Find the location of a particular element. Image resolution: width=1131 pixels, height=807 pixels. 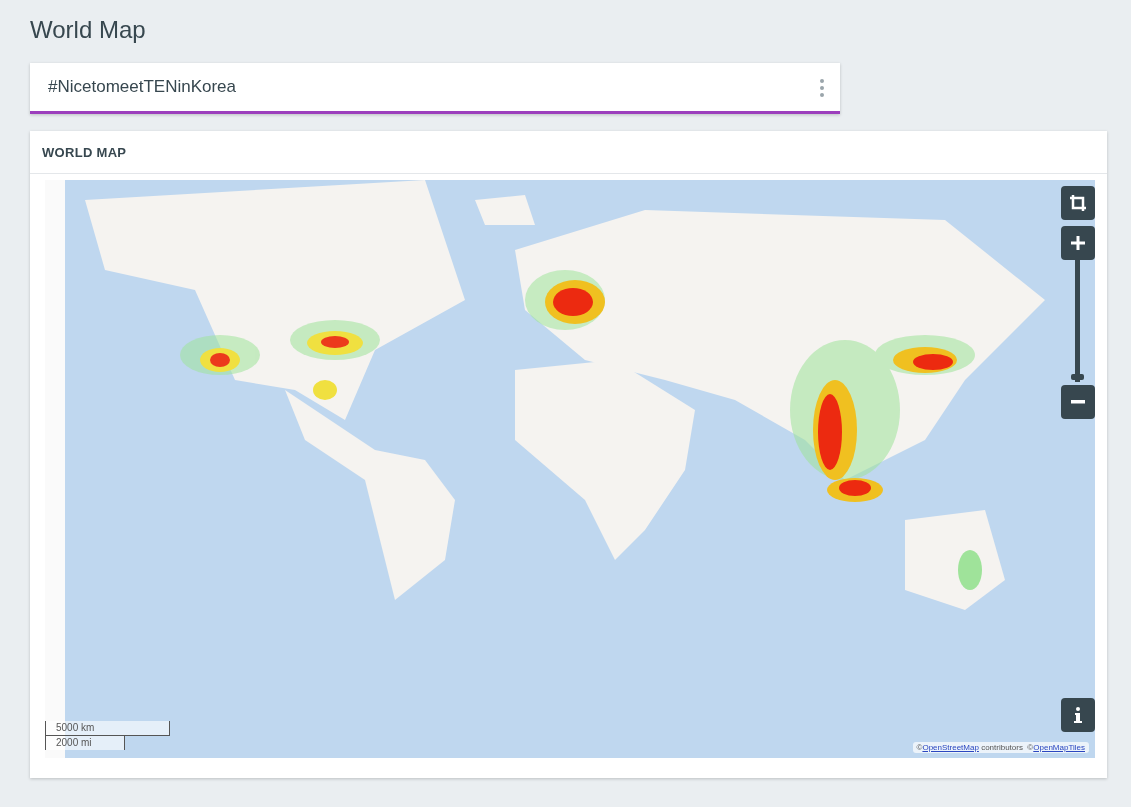

info-button is located at coordinates (1078, 715).